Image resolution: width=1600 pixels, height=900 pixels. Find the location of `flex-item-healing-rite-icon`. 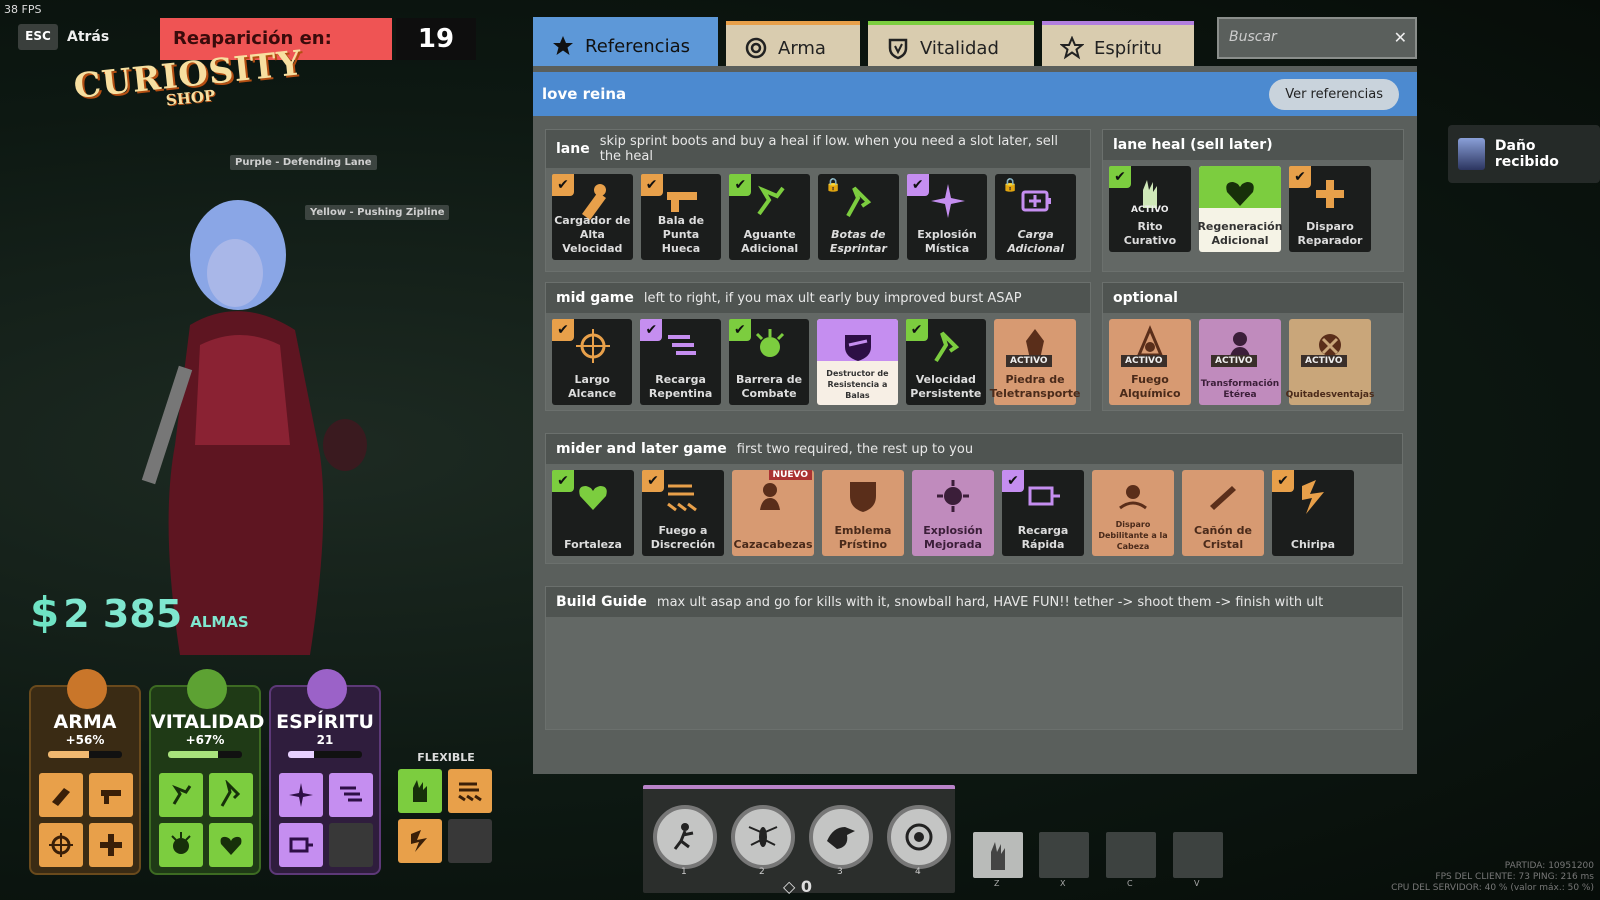

flex-item-healing-rite-icon is located at coordinates (420, 791).